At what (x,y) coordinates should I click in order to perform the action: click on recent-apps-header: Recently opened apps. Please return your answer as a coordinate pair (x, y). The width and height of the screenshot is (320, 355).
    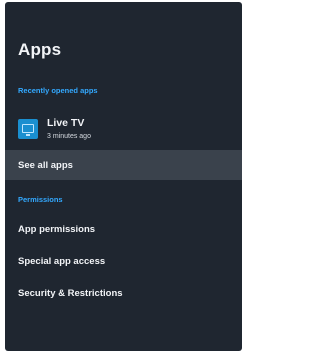
    Looking at the image, I should click on (58, 90).